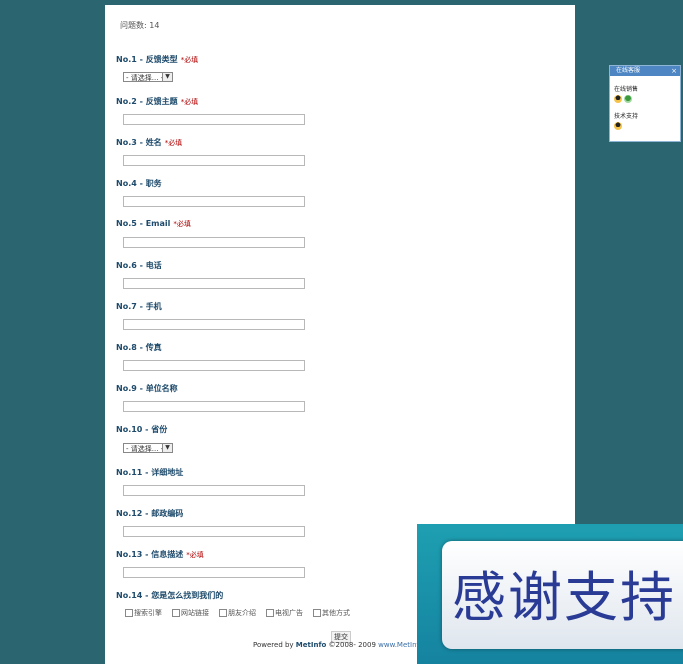  Describe the element at coordinates (139, 306) in the screenshot. I see `question-7-label: No.7 - 手机` at that location.